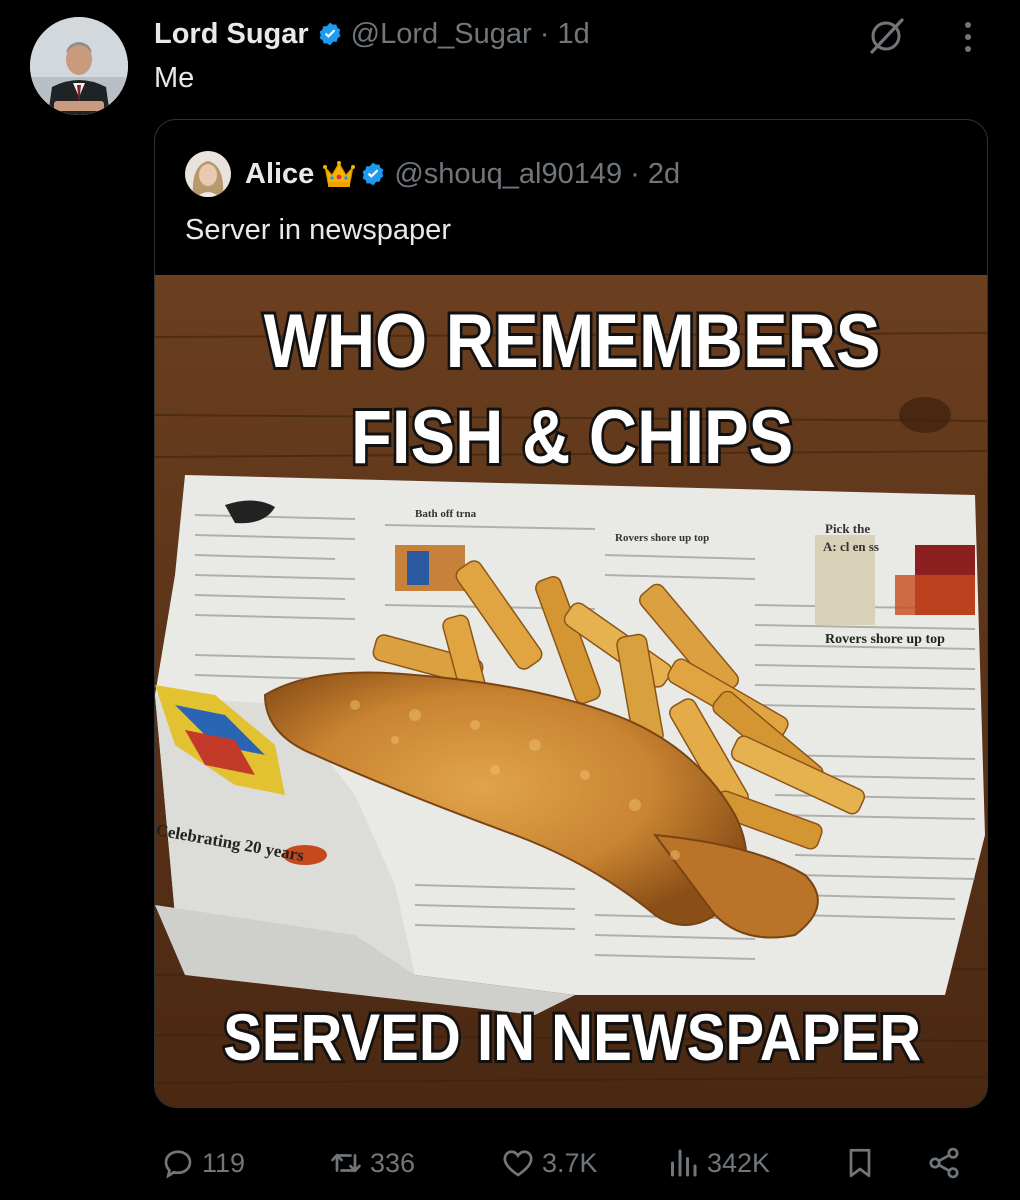 This screenshot has width=1020, height=1200. Describe the element at coordinates (573, 34) in the screenshot. I see `tweet-time: 1d` at that location.